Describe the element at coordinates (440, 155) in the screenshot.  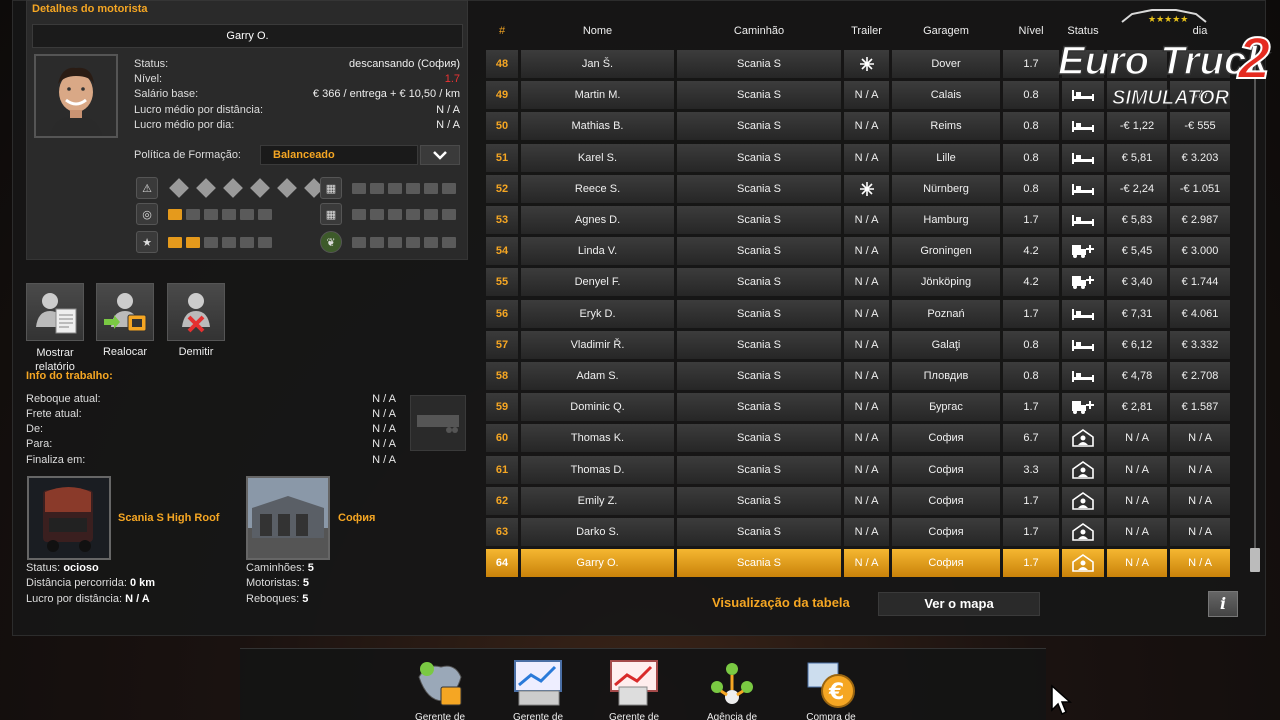
I see `policy-dropdown-button` at that location.